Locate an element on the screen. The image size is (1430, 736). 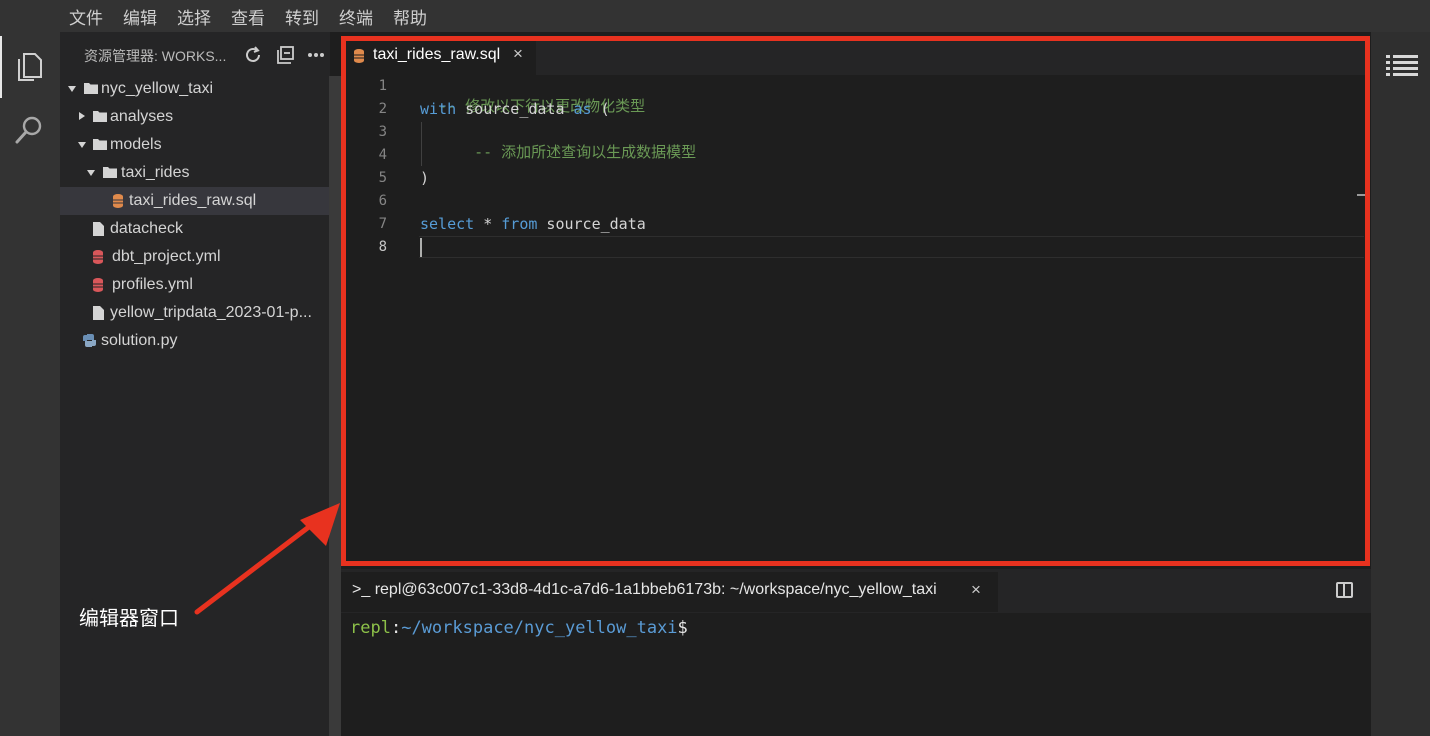
menu-file: 文件 is located at coordinates (86, 16).